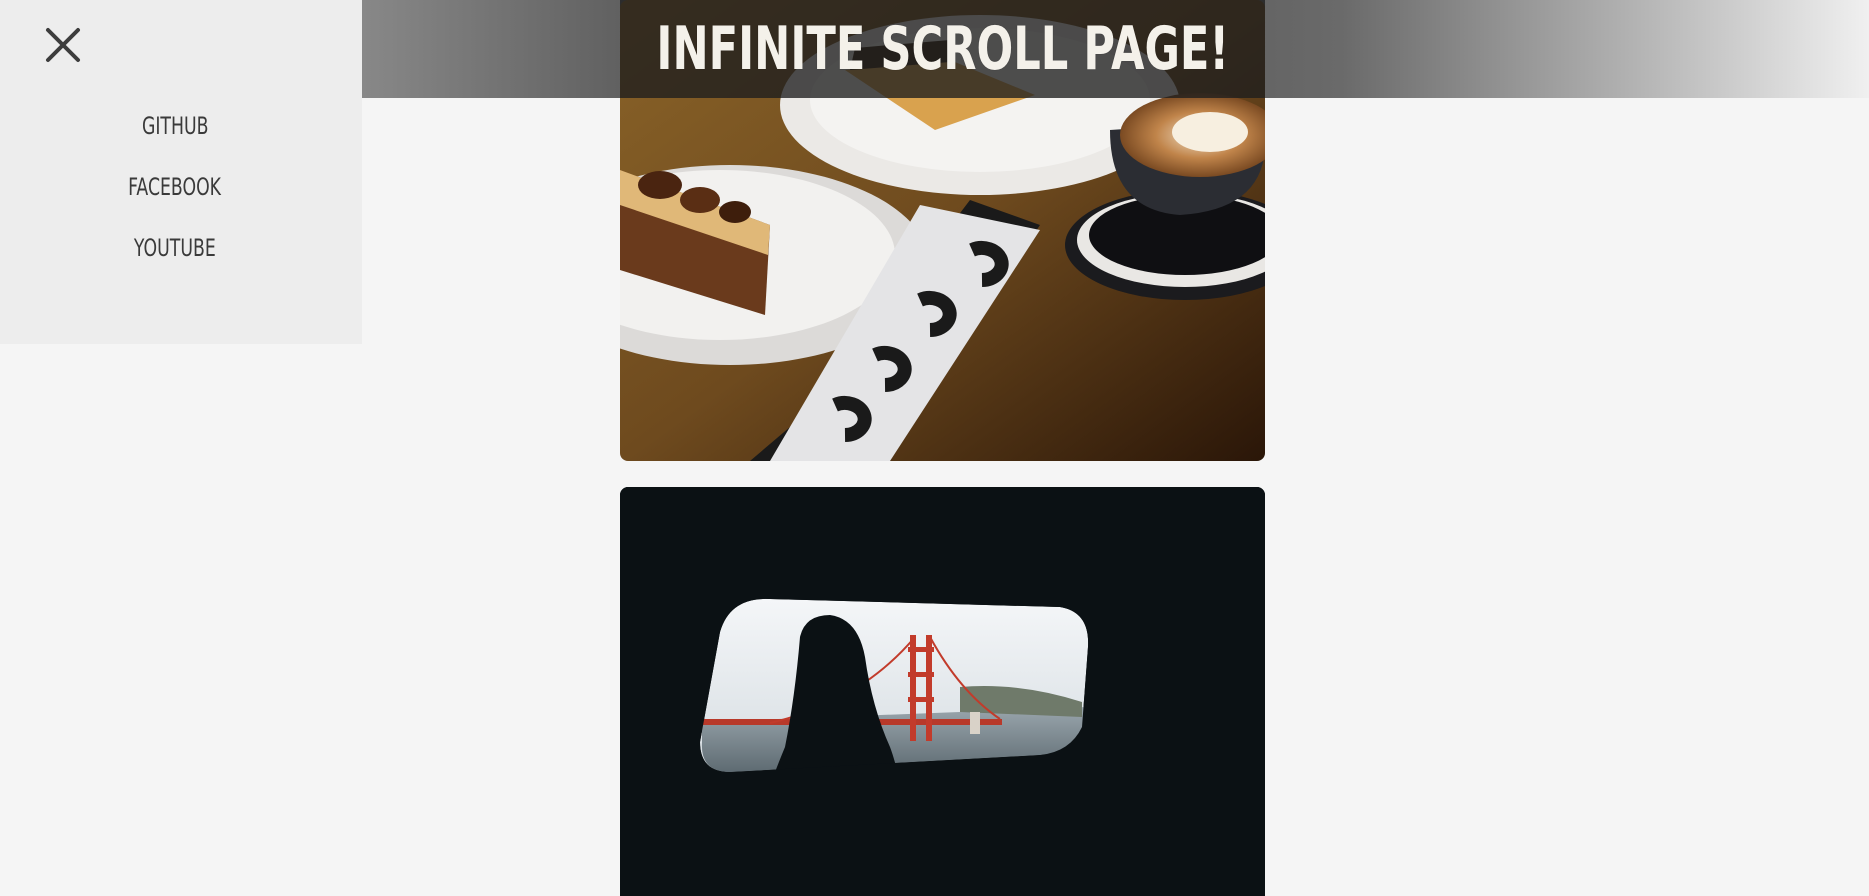 The width and height of the screenshot is (1869, 896). I want to click on youtube-label: YOUTUBE, so click(175, 248).